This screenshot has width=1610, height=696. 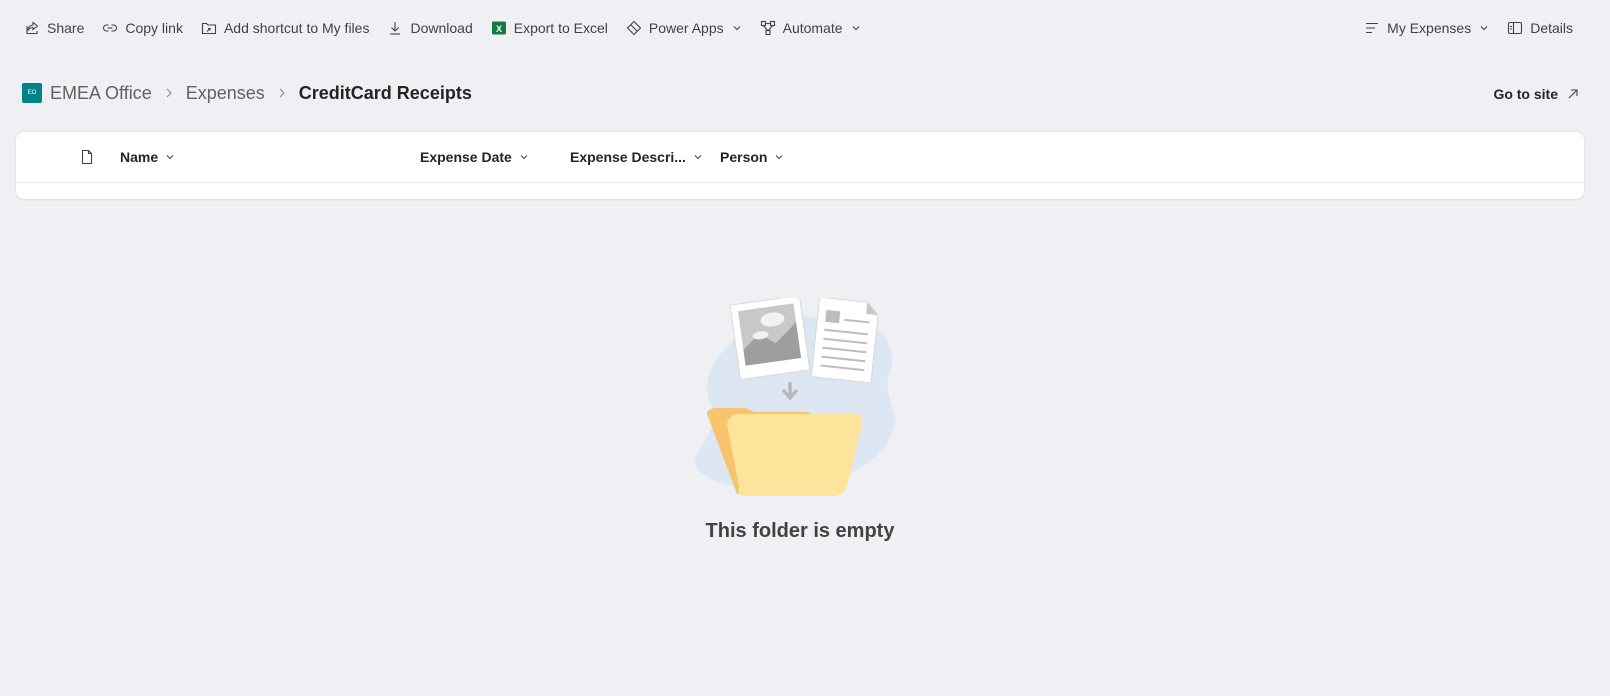 What do you see at coordinates (225, 93) in the screenshot?
I see `breadcrumb-item-library: Expenses` at bounding box center [225, 93].